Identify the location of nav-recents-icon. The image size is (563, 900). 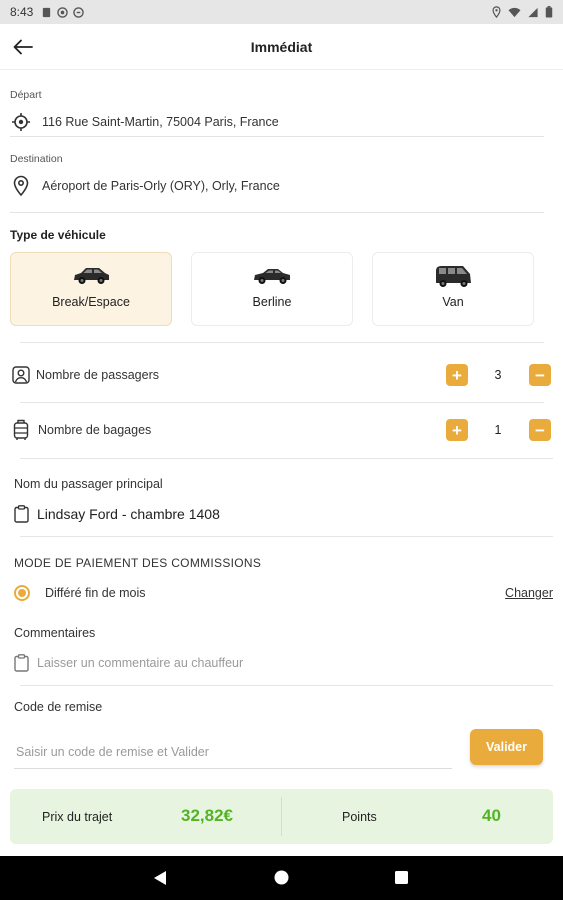
(401, 877).